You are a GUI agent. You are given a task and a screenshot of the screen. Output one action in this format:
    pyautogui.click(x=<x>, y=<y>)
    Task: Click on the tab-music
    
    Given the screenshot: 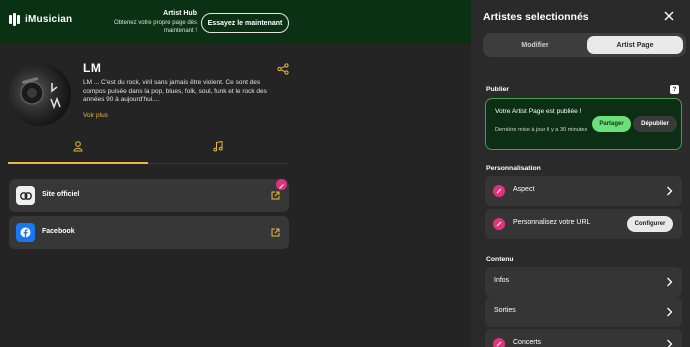 What is the action you would take?
    pyautogui.click(x=218, y=152)
    